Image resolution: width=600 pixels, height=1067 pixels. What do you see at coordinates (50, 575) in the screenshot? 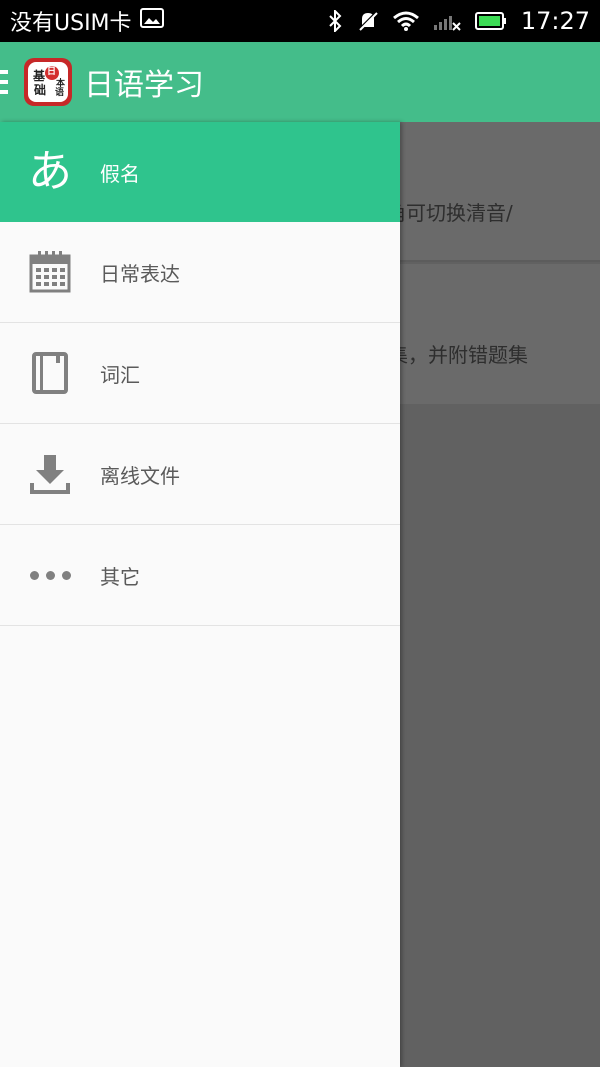
I see `more-icon` at bounding box center [50, 575].